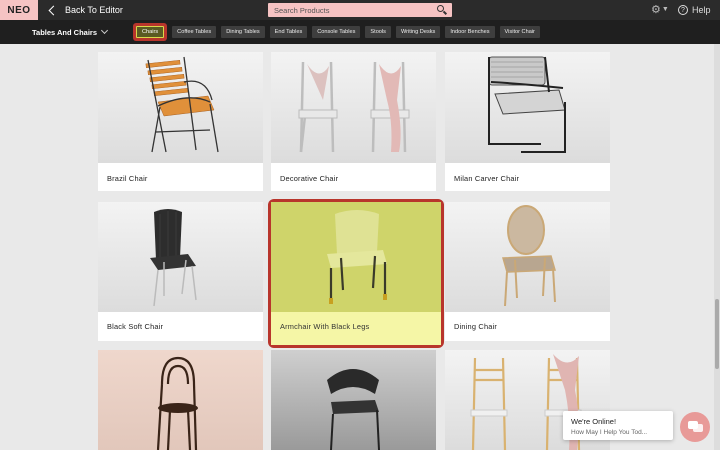 Image resolution: width=720 pixels, height=450 pixels. Describe the element at coordinates (475, 326) in the screenshot. I see `product-name: Dining Chair` at that location.